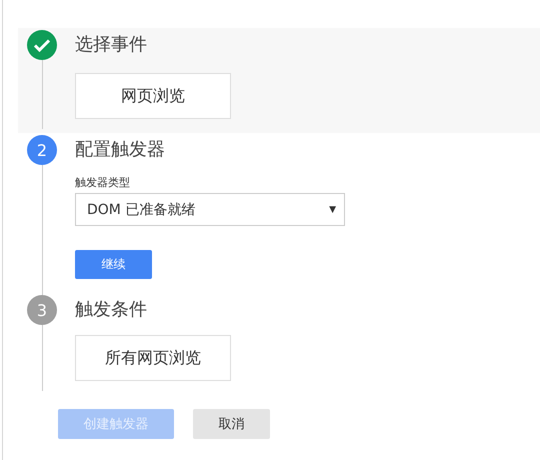  Describe the element at coordinates (42, 310) in the screenshot. I see `step-number: 3` at that location.